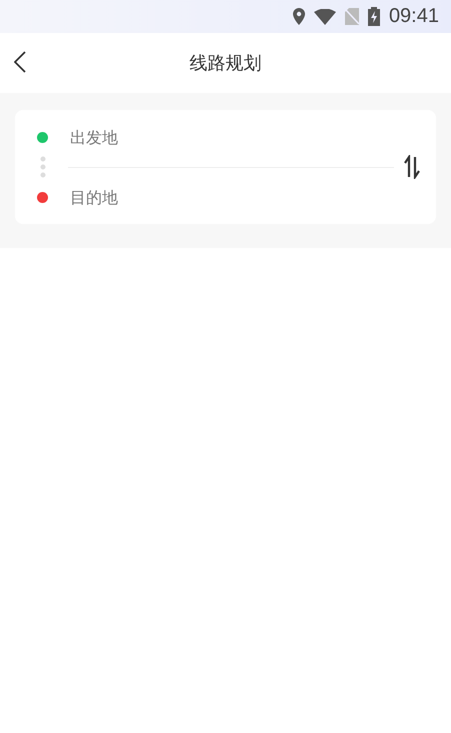 Image resolution: width=451 pixels, height=733 pixels. Describe the element at coordinates (351, 16) in the screenshot. I see `no-sim-icon` at that location.